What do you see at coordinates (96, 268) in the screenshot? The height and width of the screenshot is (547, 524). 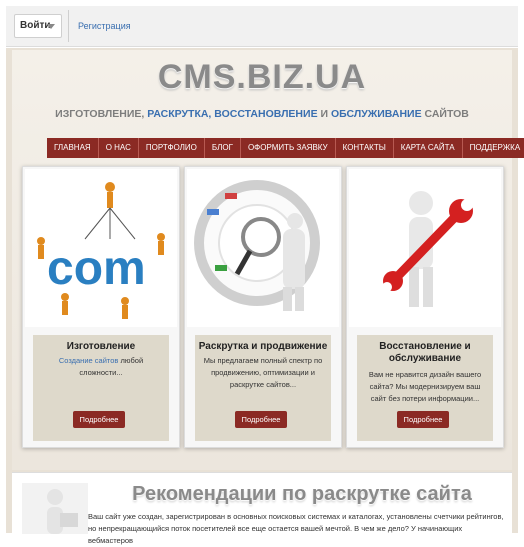 I see `com-art-text: com` at bounding box center [96, 268].